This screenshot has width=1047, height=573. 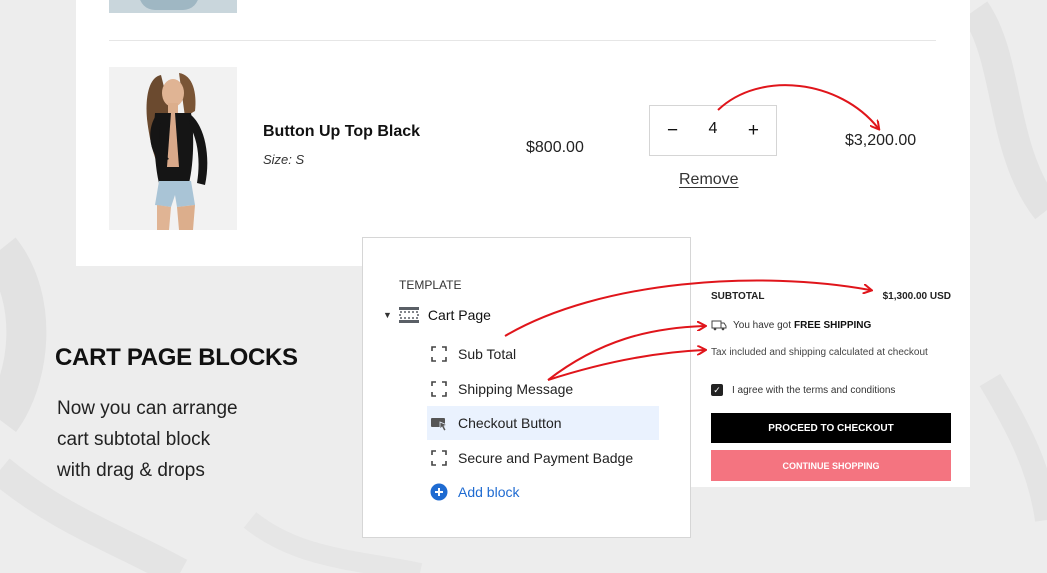 What do you see at coordinates (916, 296) in the screenshot?
I see `subtotal-amount: $1,300.00 USD` at bounding box center [916, 296].